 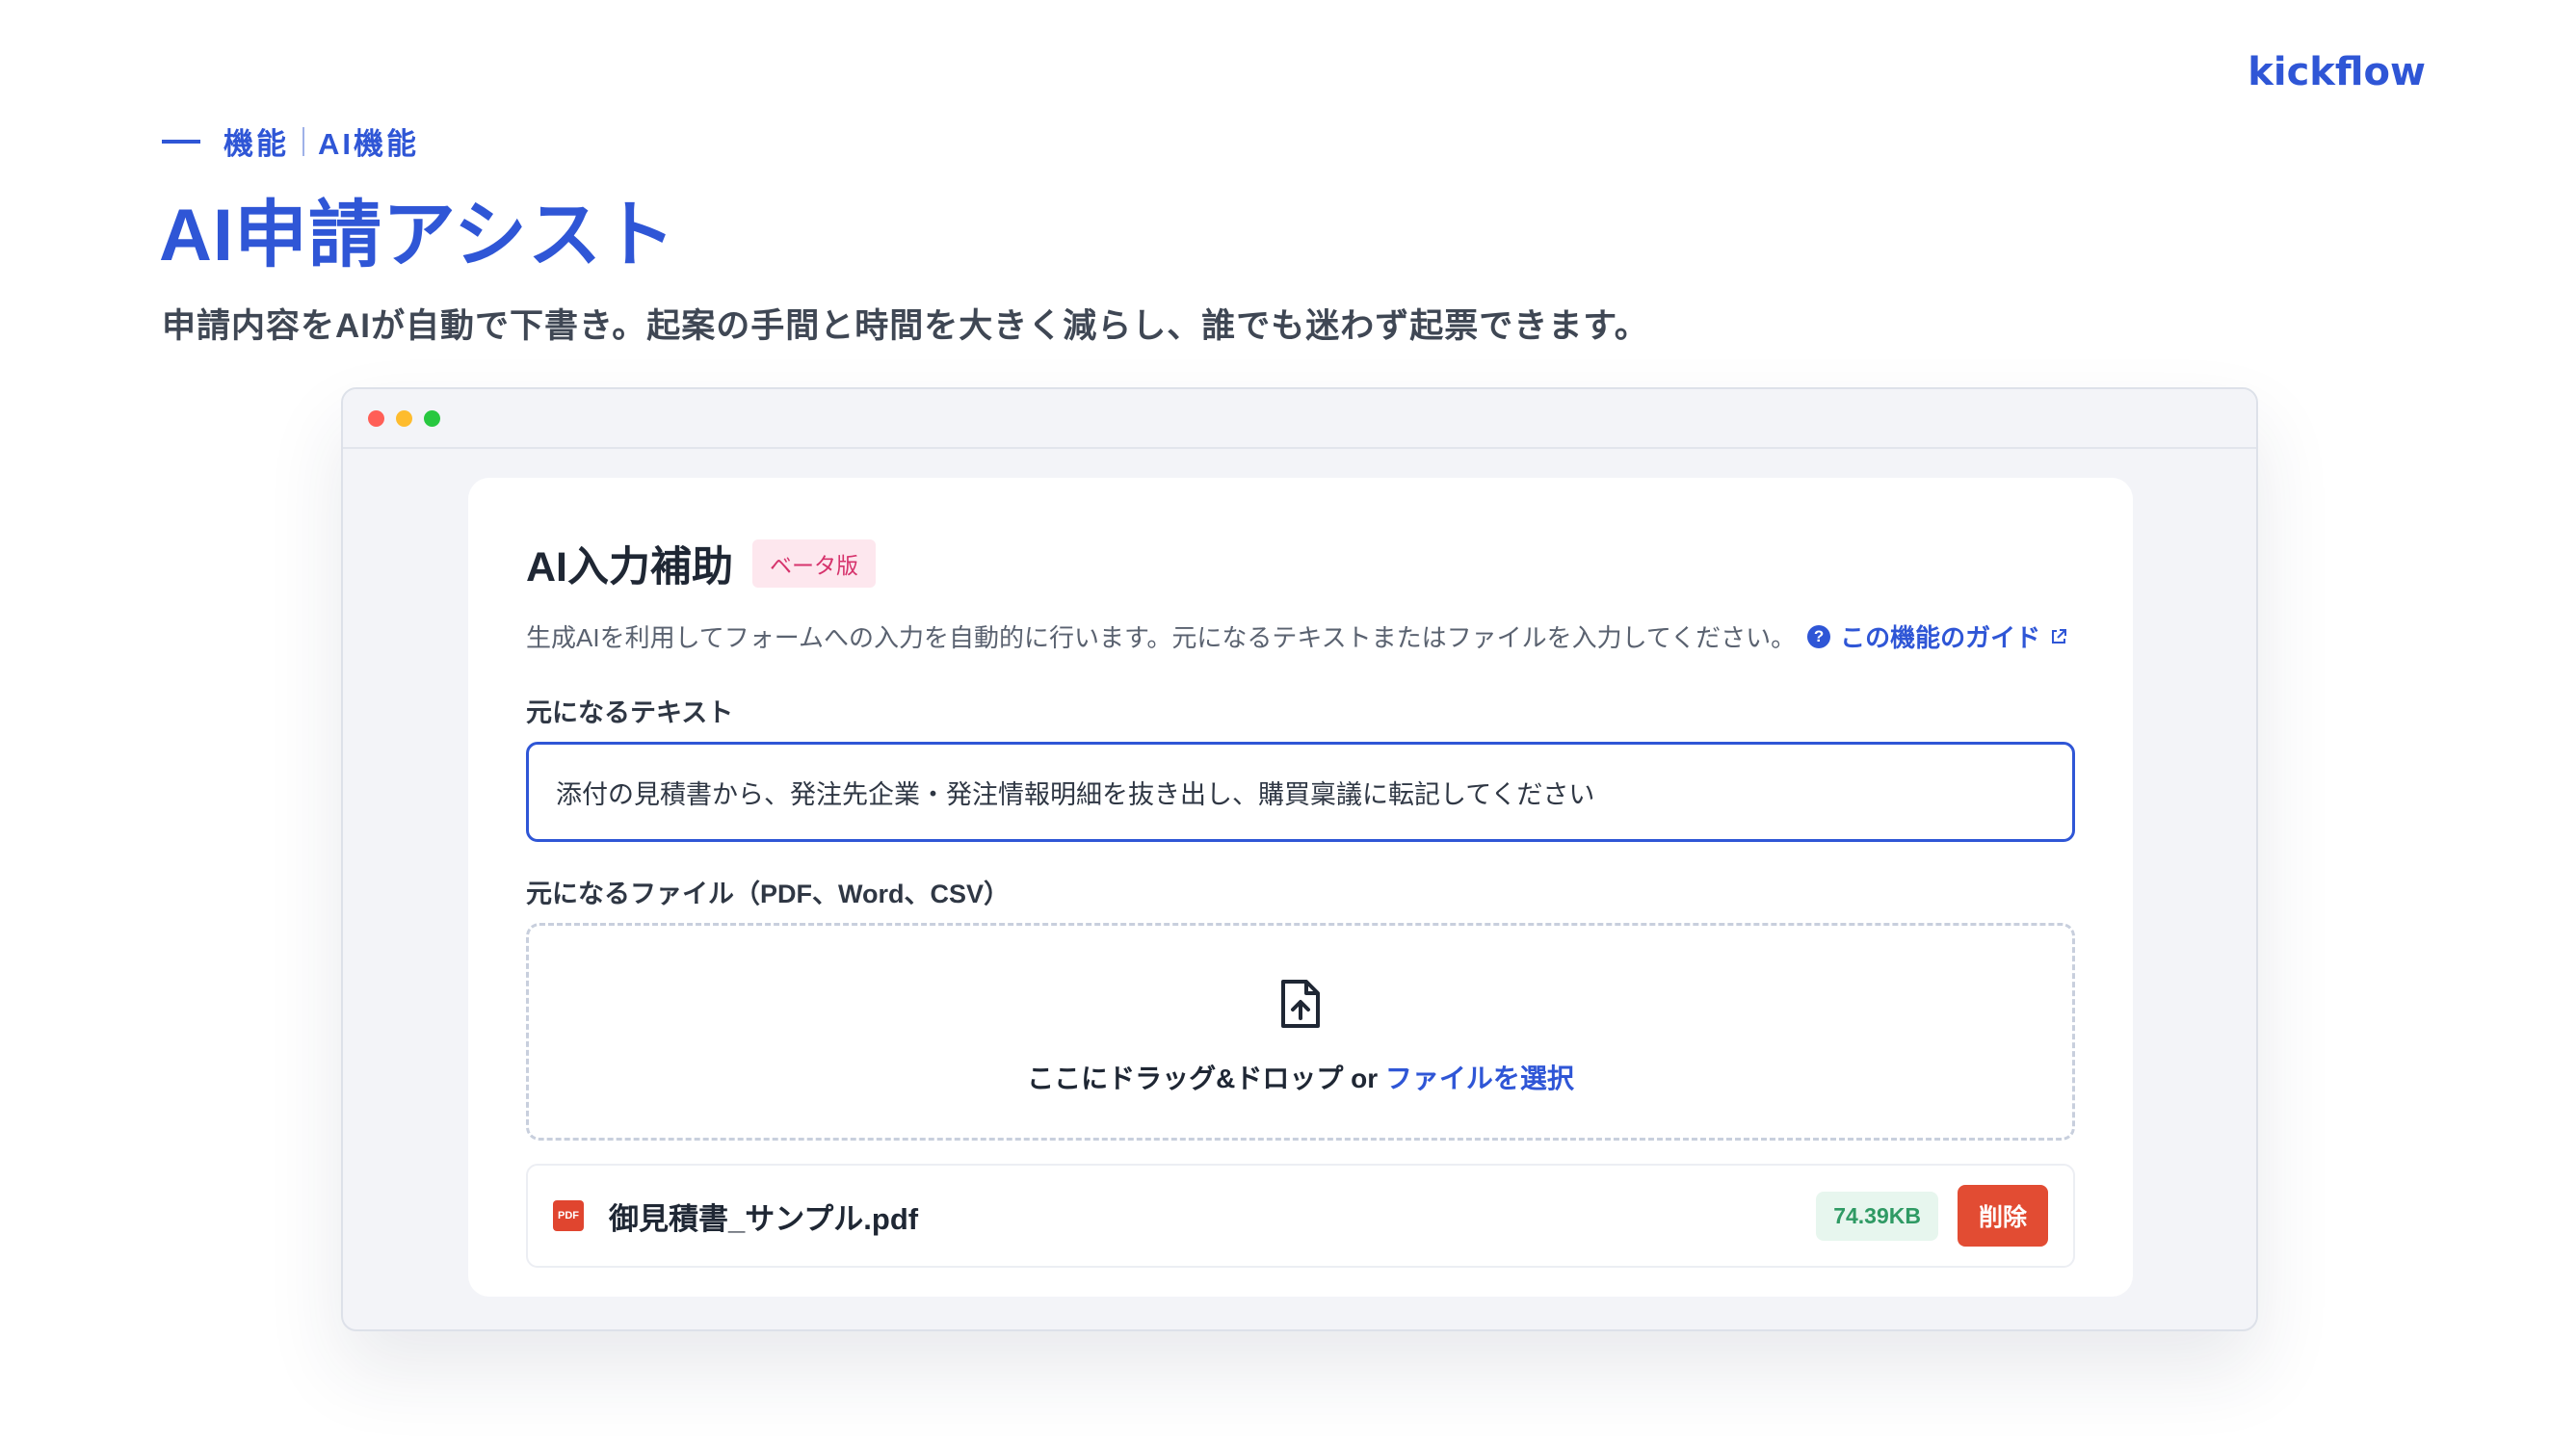 What do you see at coordinates (814, 563) in the screenshot?
I see `beta-badge: ベータ版` at bounding box center [814, 563].